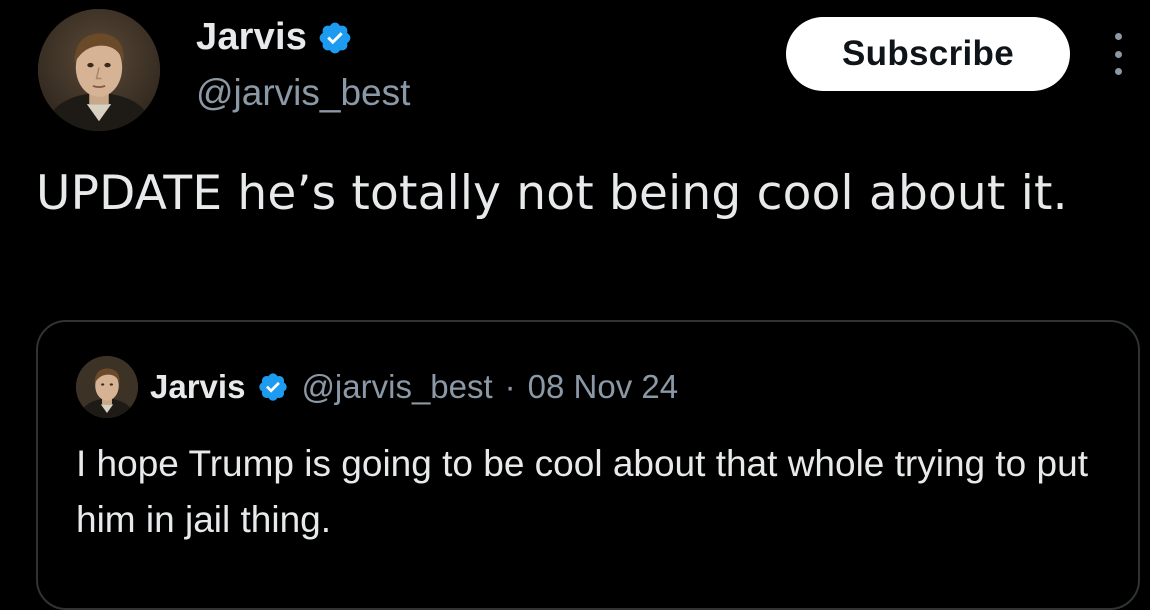 This screenshot has height=610, width=1150. I want to click on quoted-author-handle: @jarvis_best, so click(397, 386).